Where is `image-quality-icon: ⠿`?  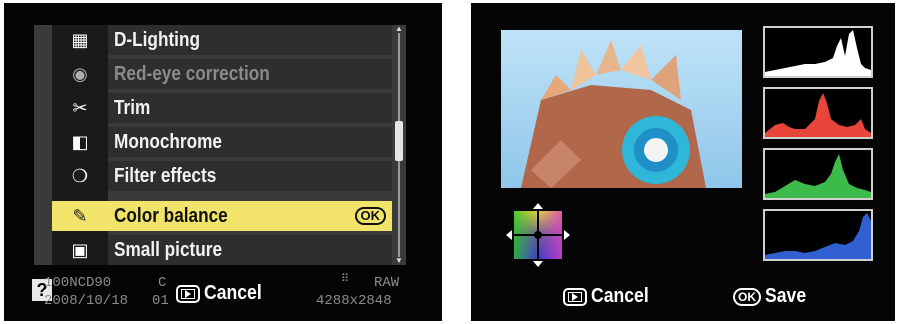
image-quality-icon: ⠿ is located at coordinates (345, 279).